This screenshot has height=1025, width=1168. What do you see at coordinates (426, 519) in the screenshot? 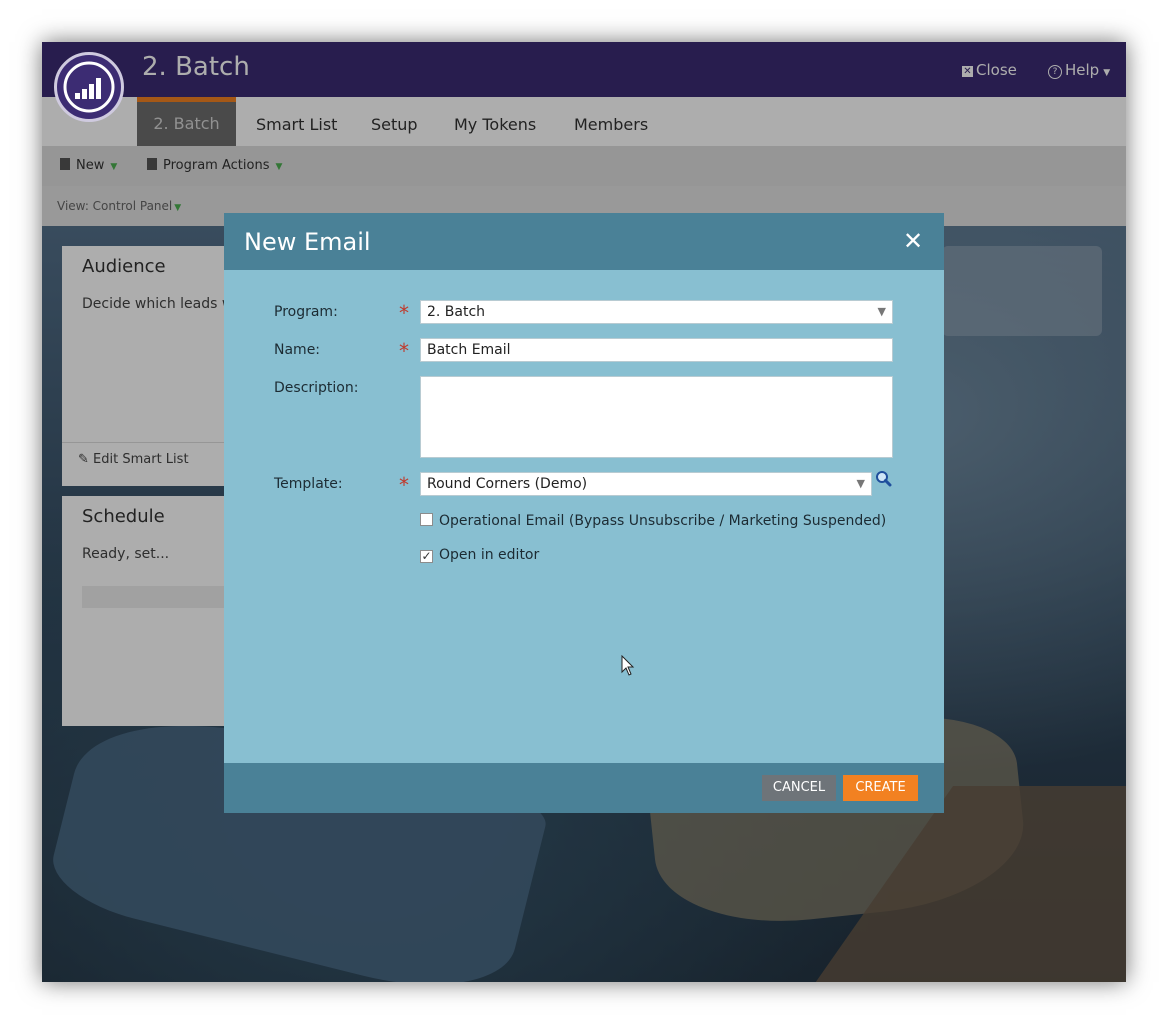
I see `operational-email-checkbox` at bounding box center [426, 519].